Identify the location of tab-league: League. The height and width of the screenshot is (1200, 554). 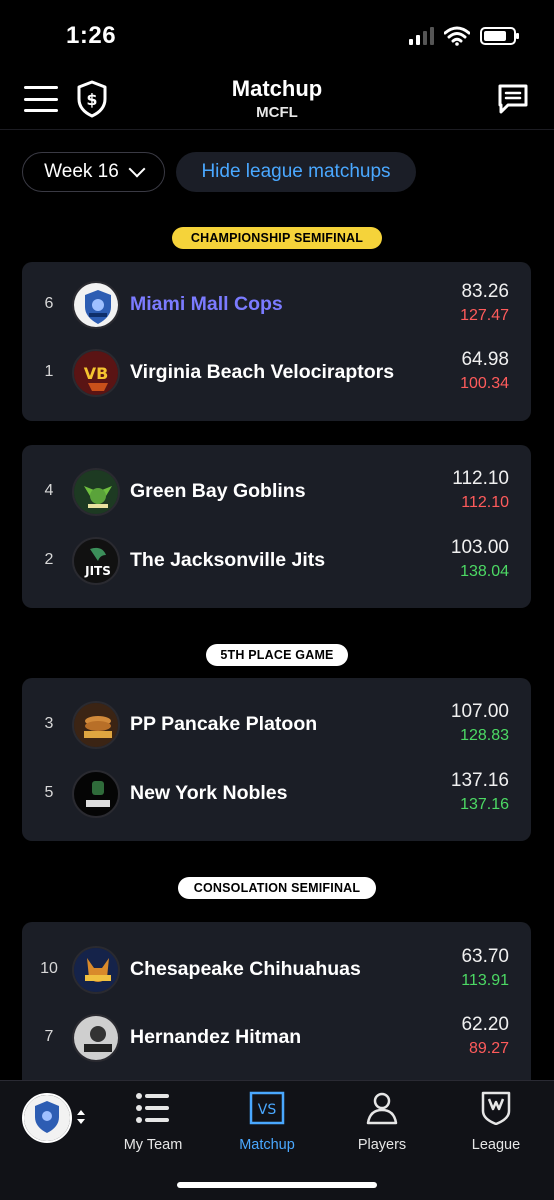
(496, 1123).